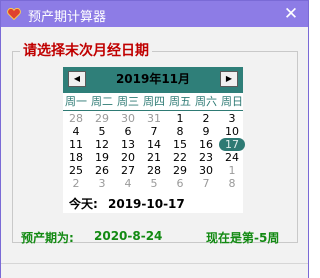 The width and height of the screenshot is (320, 278). I want to click on weekday-header: 周三, so click(128, 101).